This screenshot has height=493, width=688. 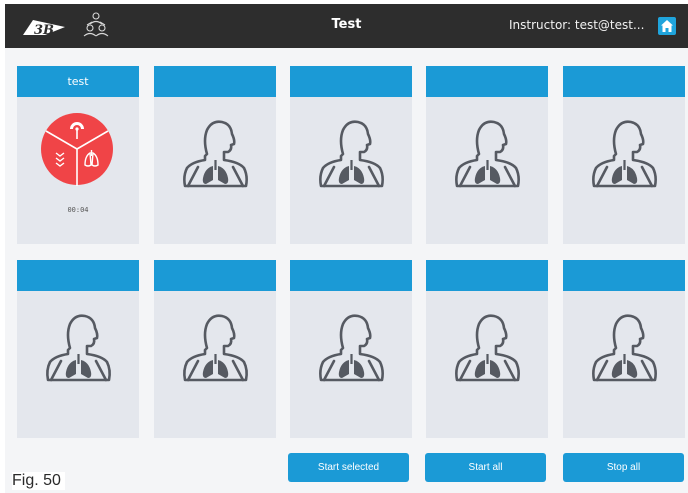 What do you see at coordinates (38, 481) in the screenshot?
I see `figure-caption: Fig. 50` at bounding box center [38, 481].